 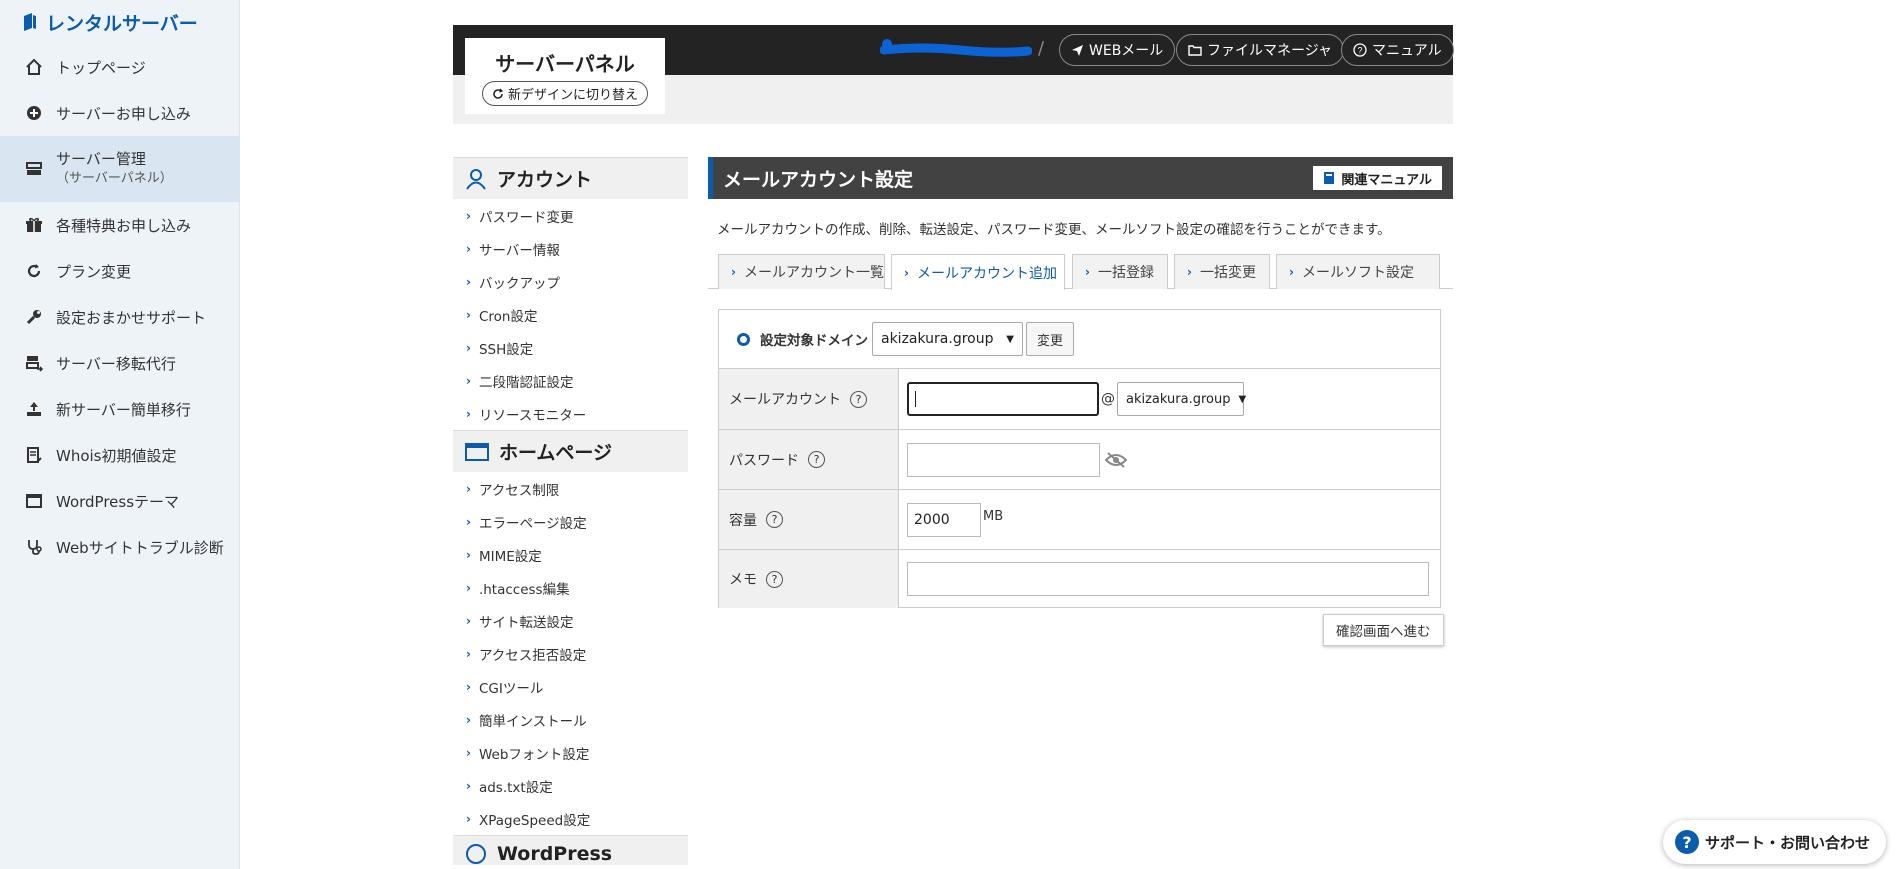 I want to click on nav-item-9: WordPressテーマ, so click(x=119, y=501).